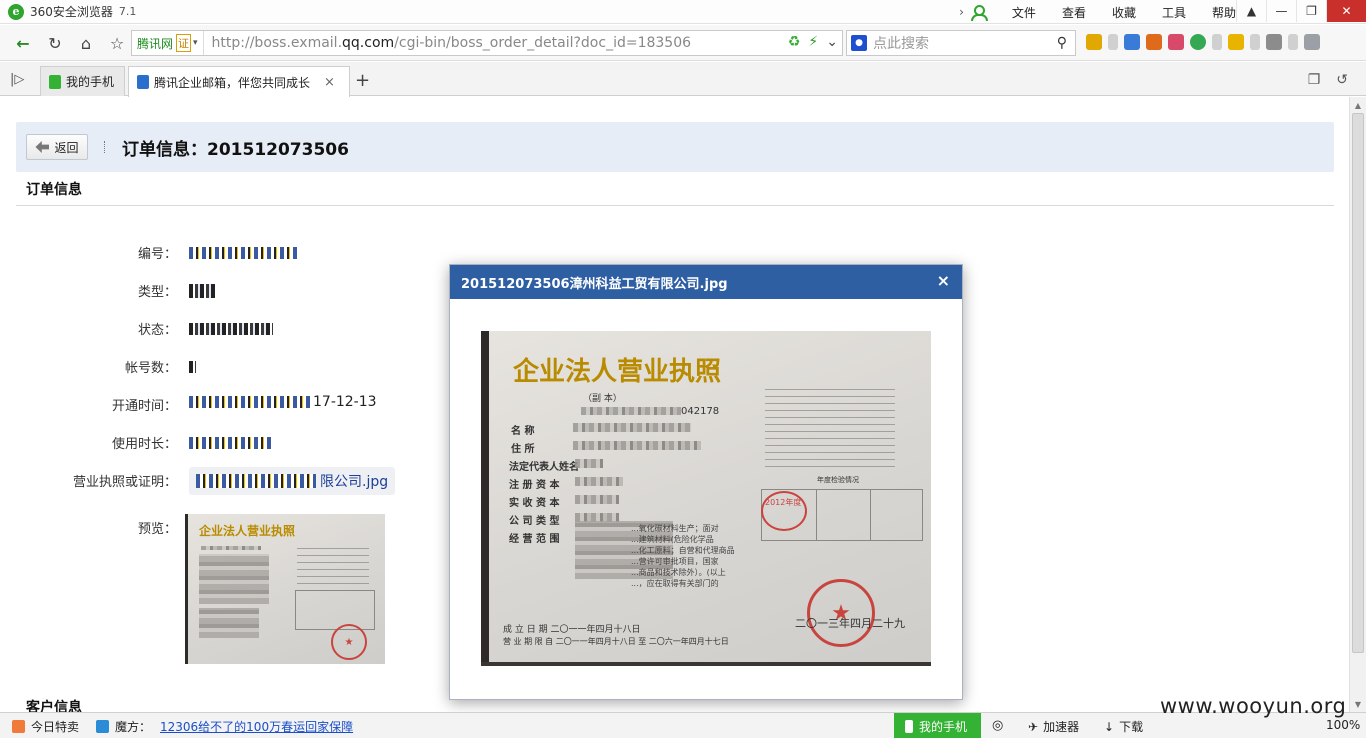 This screenshot has height=738, width=1366. Describe the element at coordinates (943, 726) in the screenshot. I see `my-phone-label: 我的手机` at that location.